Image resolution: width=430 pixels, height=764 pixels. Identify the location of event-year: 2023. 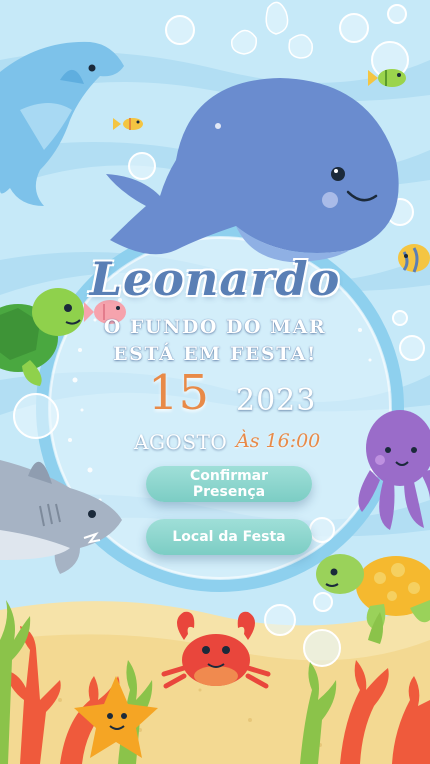
(276, 400).